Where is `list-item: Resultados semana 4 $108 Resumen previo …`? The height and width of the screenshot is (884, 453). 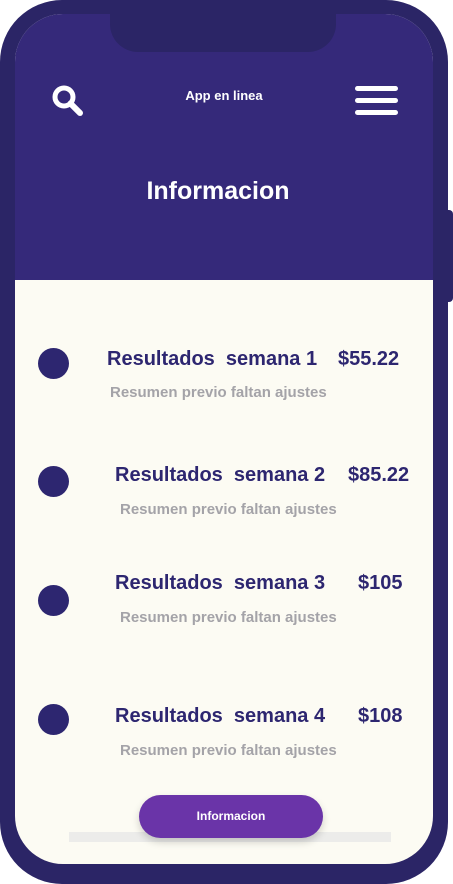
list-item: Resultados semana 4 $108 Resumen previo … is located at coordinates (224, 744).